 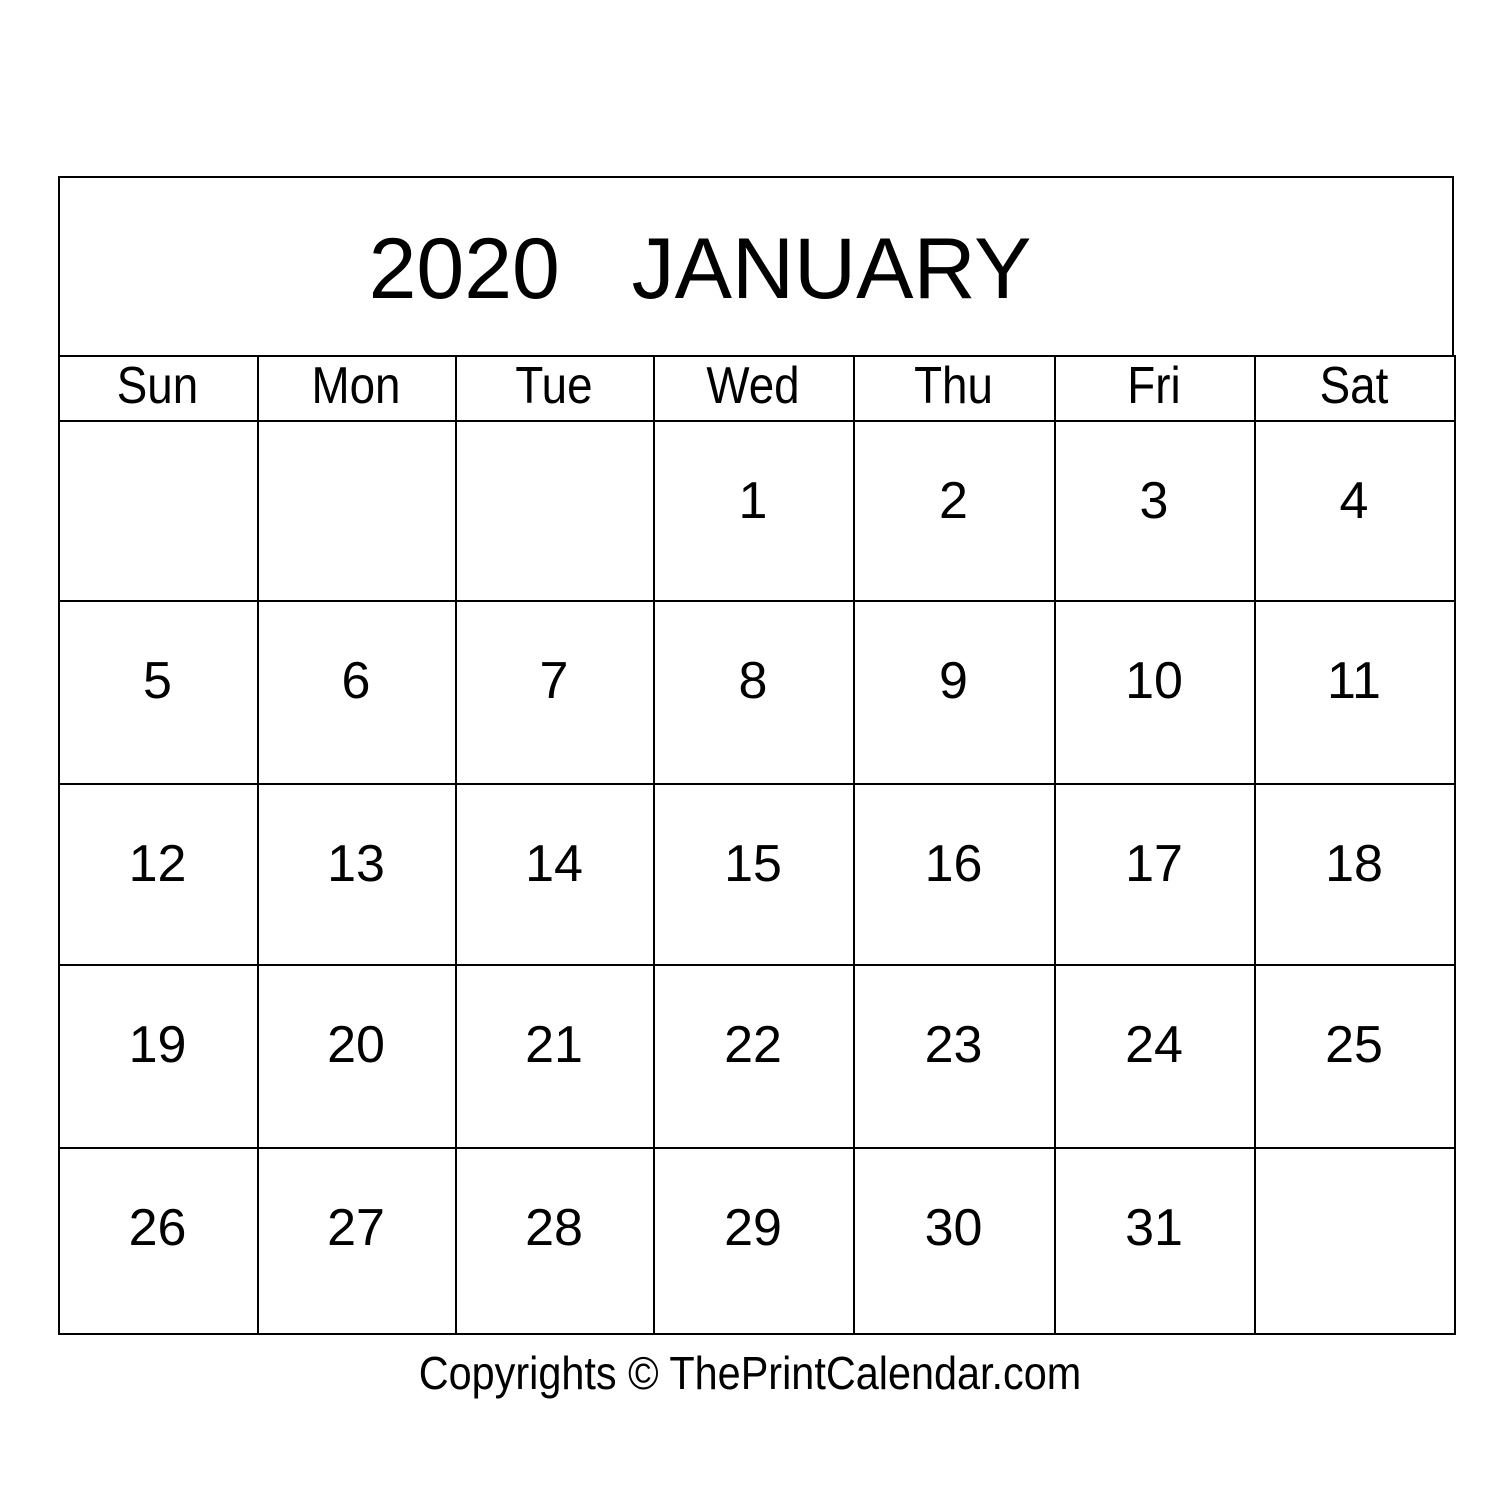 I want to click on day-cell: 4, so click(x=1355, y=511).